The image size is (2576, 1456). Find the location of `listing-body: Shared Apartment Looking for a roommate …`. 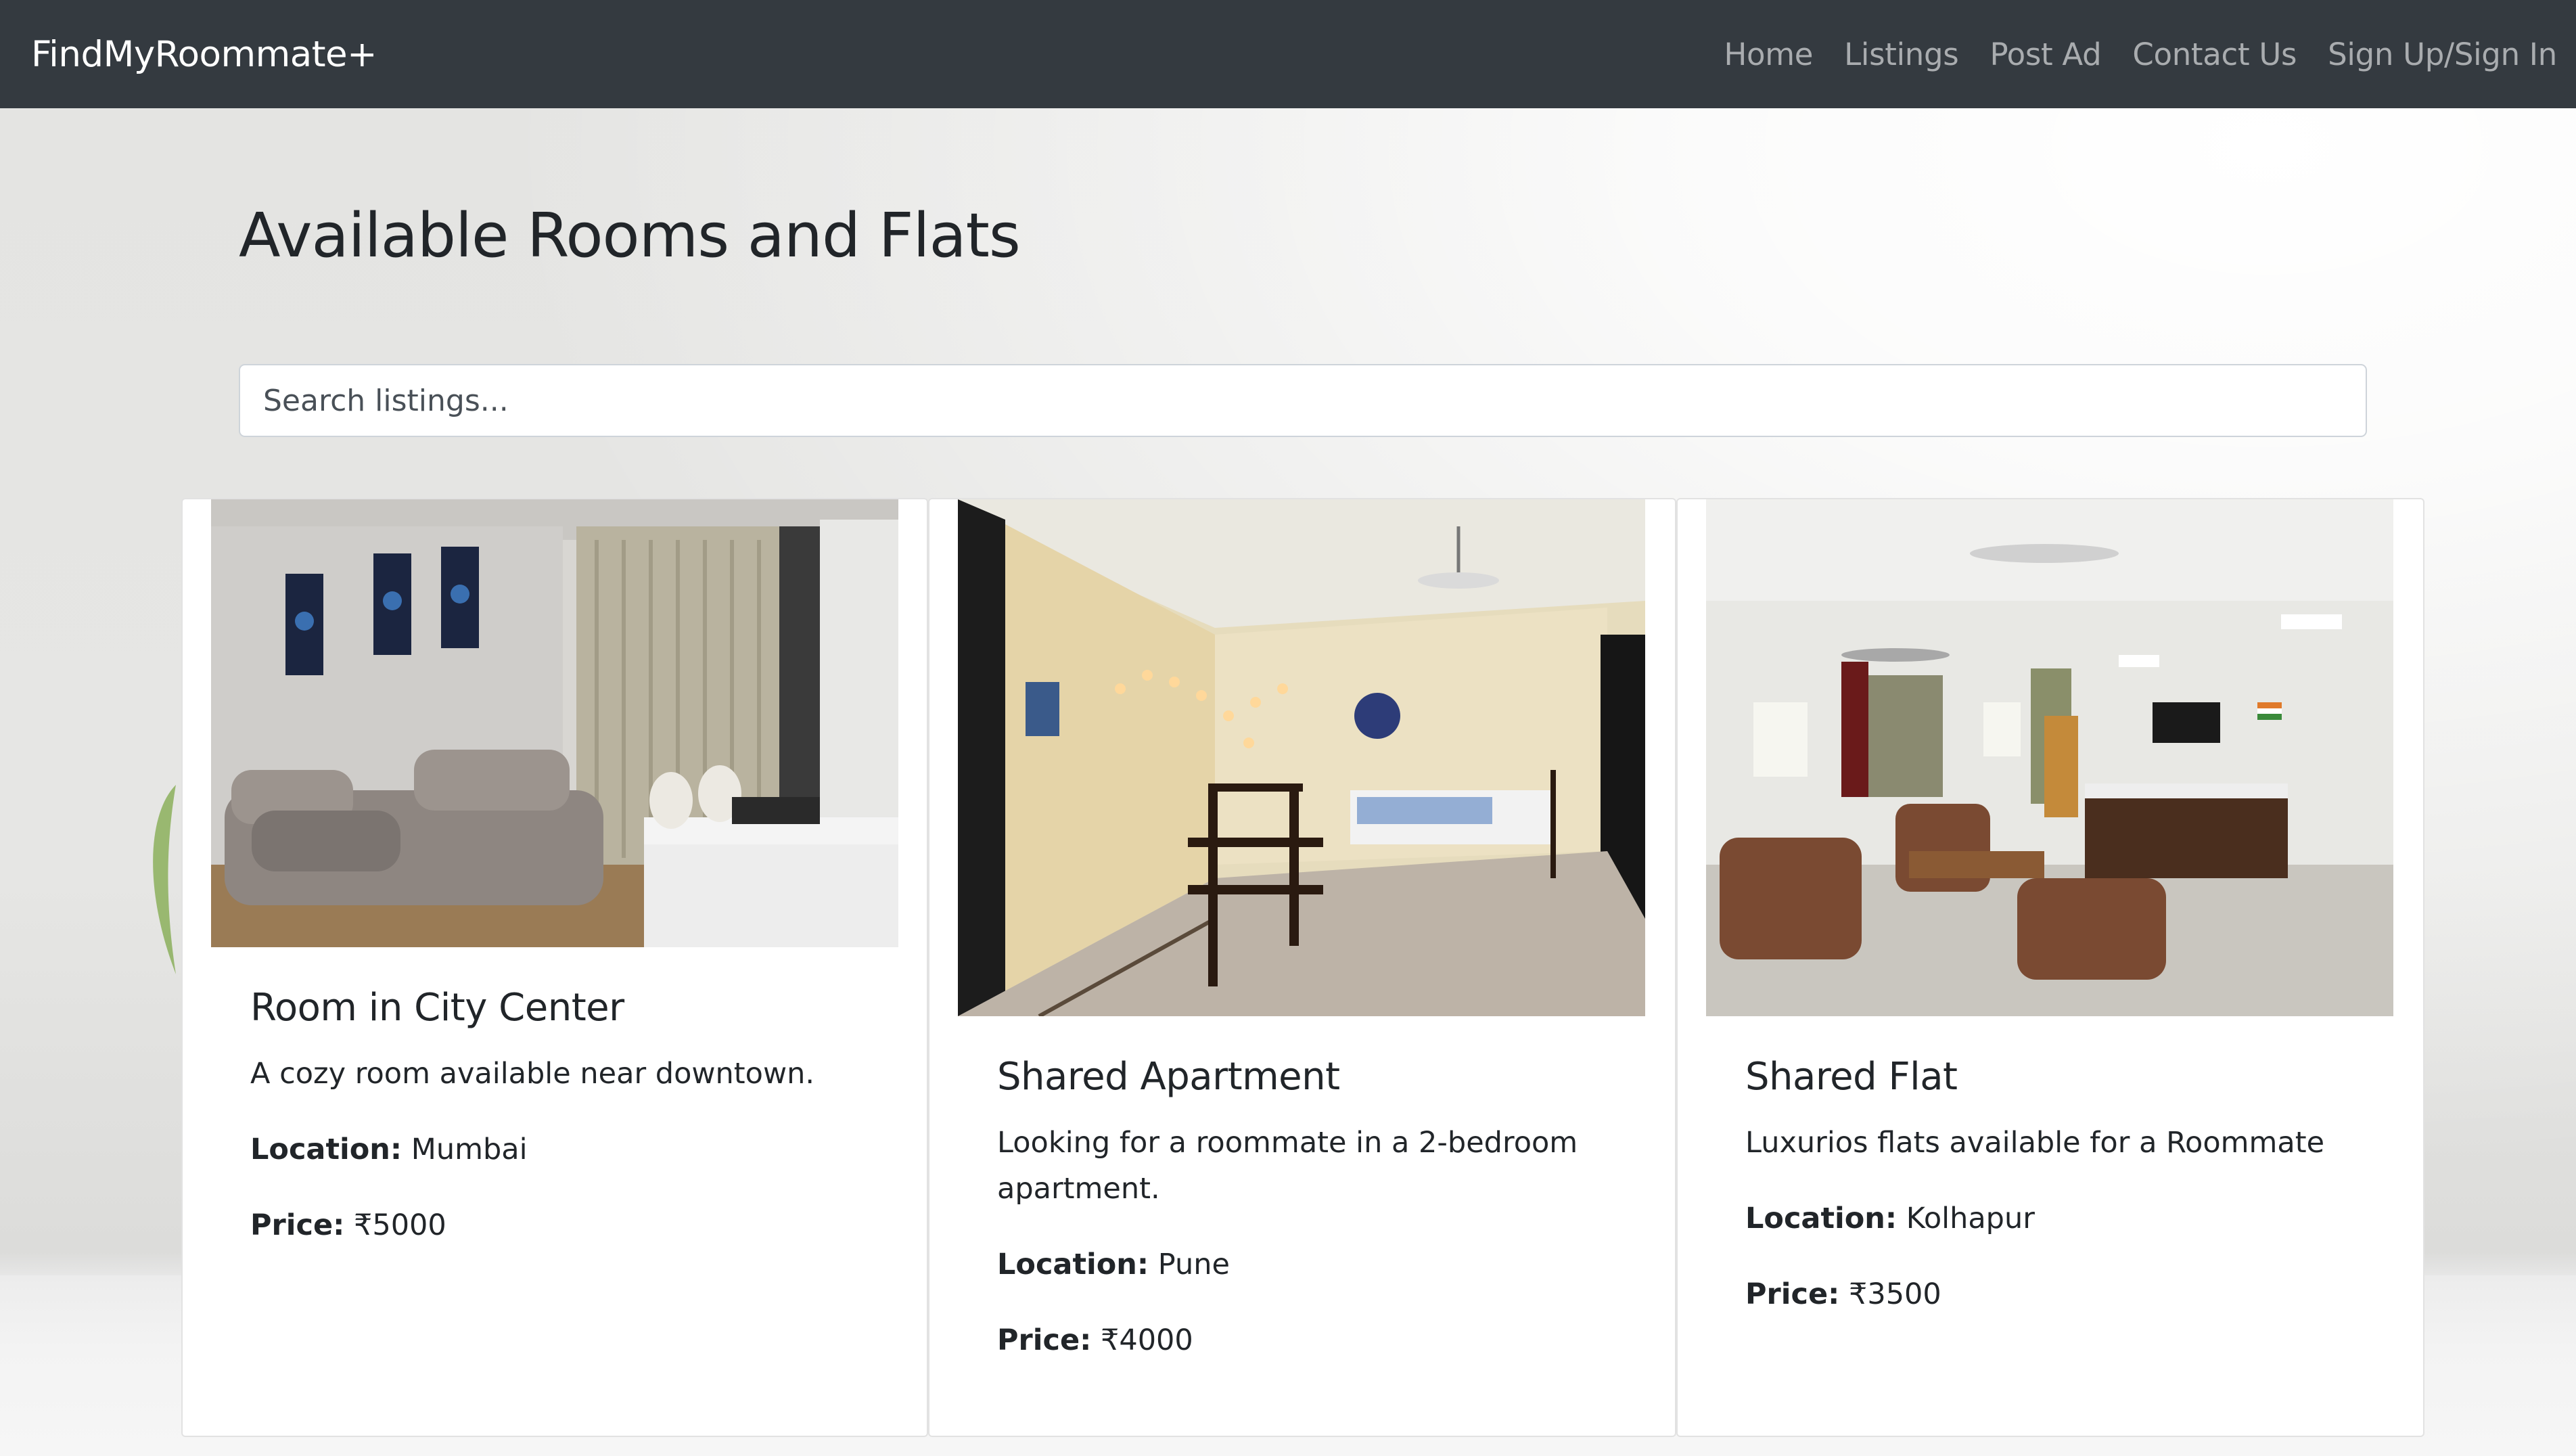

listing-body: Shared Apartment Looking for a roommate … is located at coordinates (1315, 1223).